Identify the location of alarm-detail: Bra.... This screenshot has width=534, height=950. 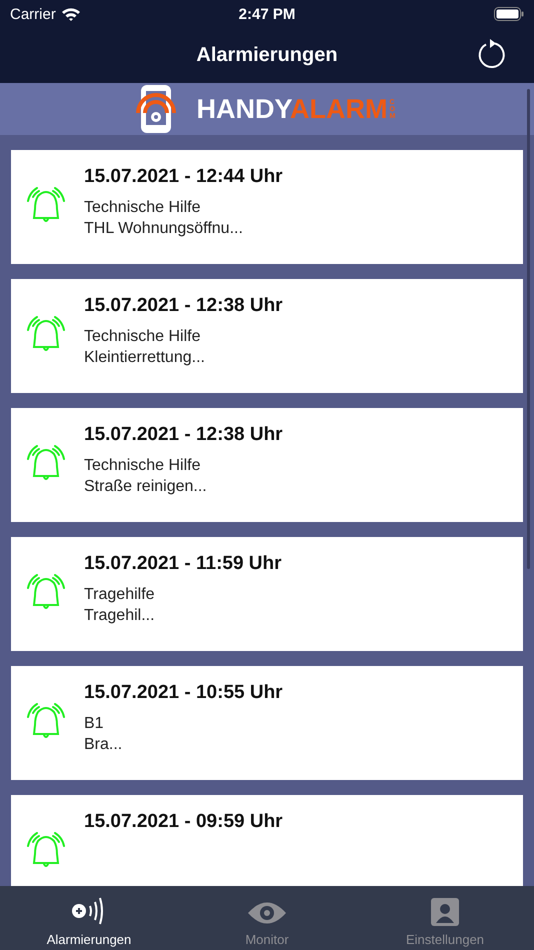
(104, 745).